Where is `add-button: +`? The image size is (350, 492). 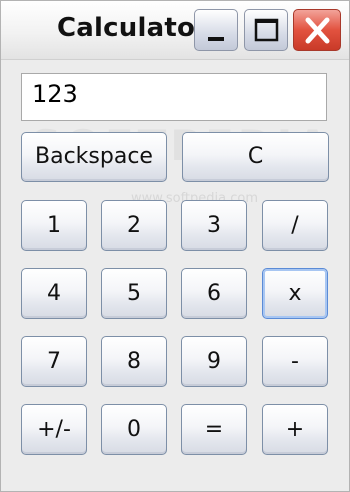 add-button: + is located at coordinates (295, 429).